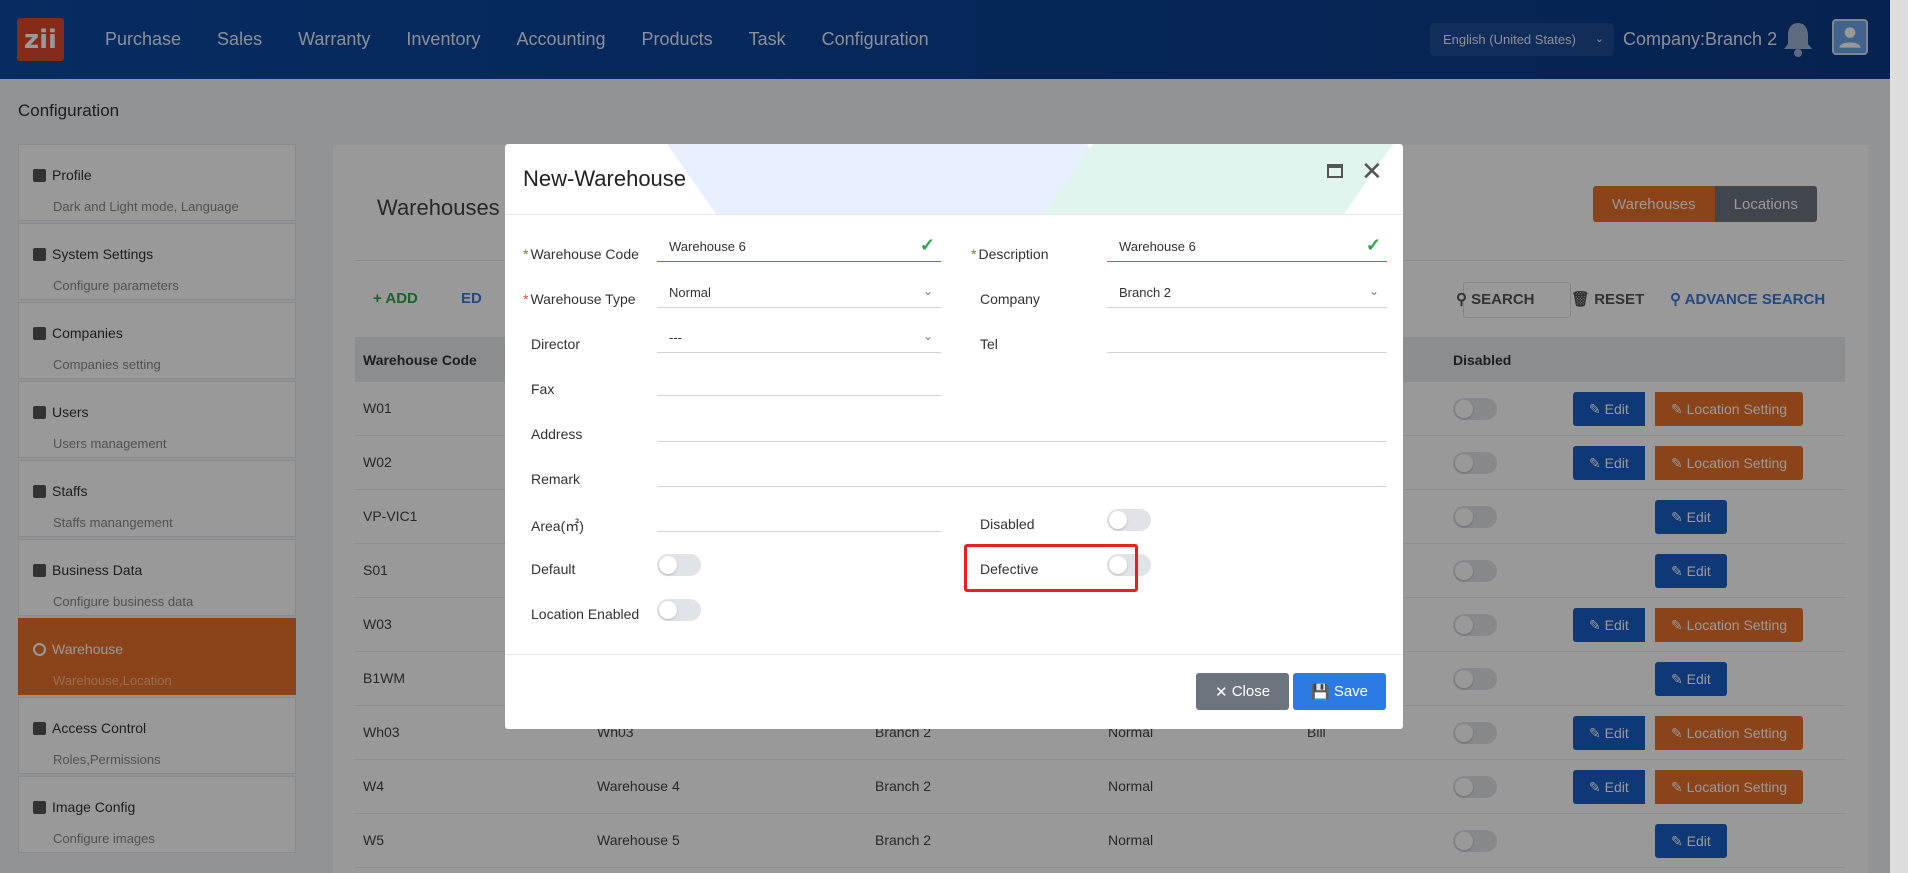 The width and height of the screenshot is (1908, 873). What do you see at coordinates (557, 434) in the screenshot?
I see `address-label: Address` at bounding box center [557, 434].